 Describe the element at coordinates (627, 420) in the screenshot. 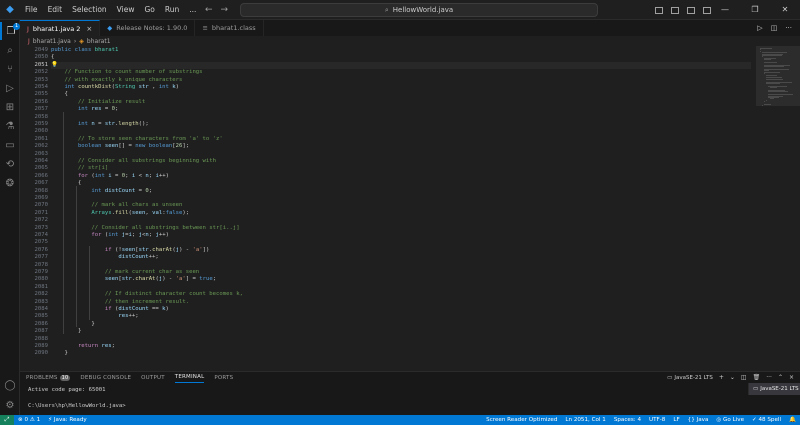

I see `indentation: Spaces: 4` at that location.